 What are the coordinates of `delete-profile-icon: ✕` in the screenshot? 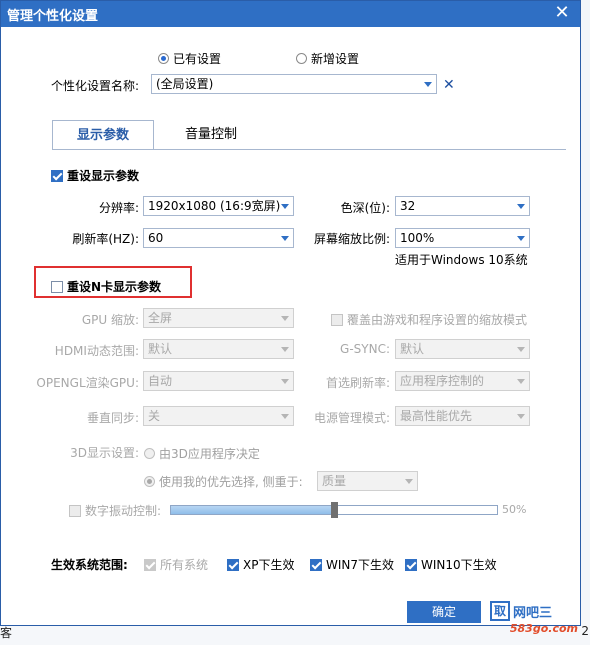 It's located at (449, 85).